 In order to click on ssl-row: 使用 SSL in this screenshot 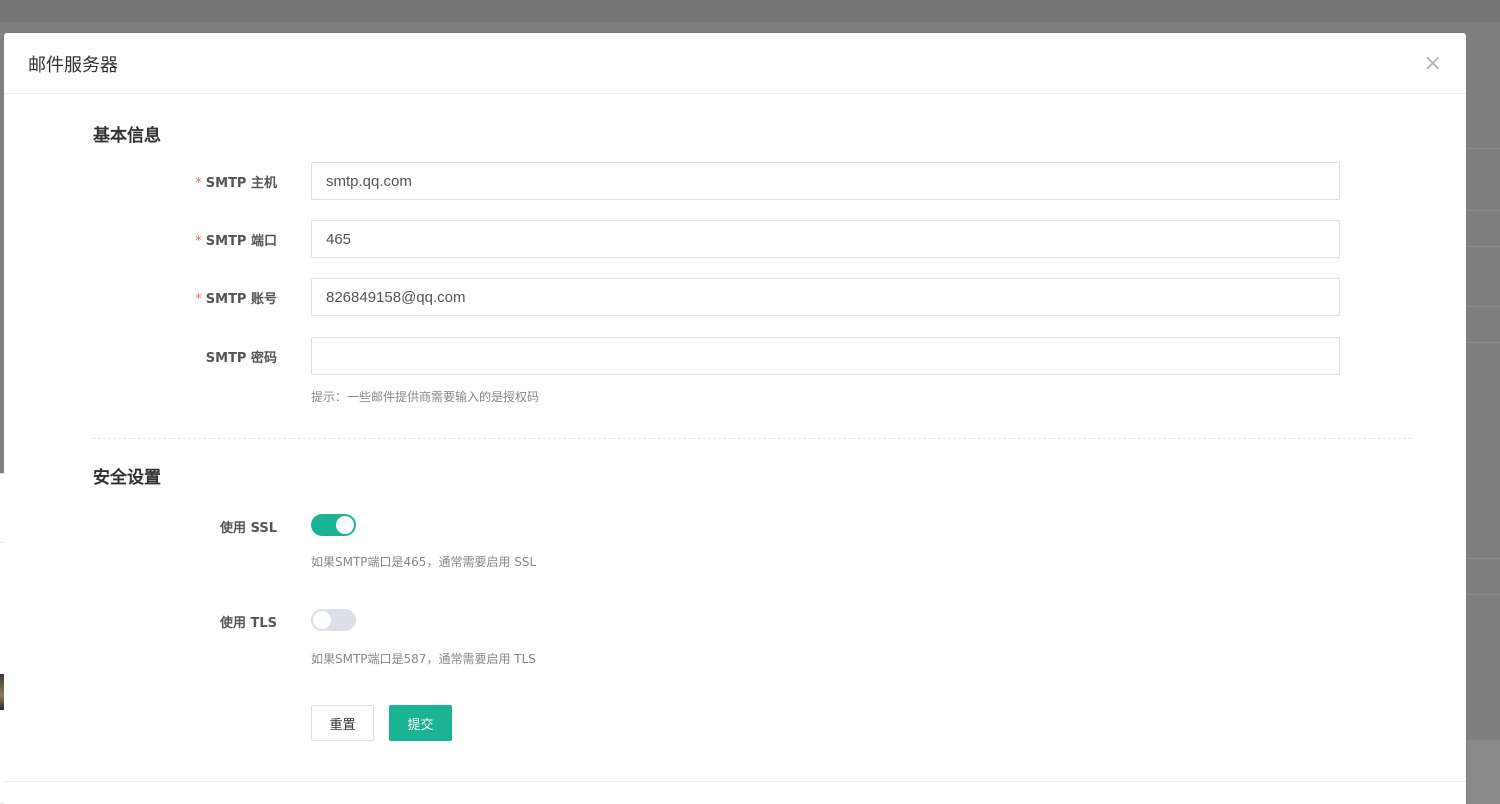, I will do `click(735, 527)`.